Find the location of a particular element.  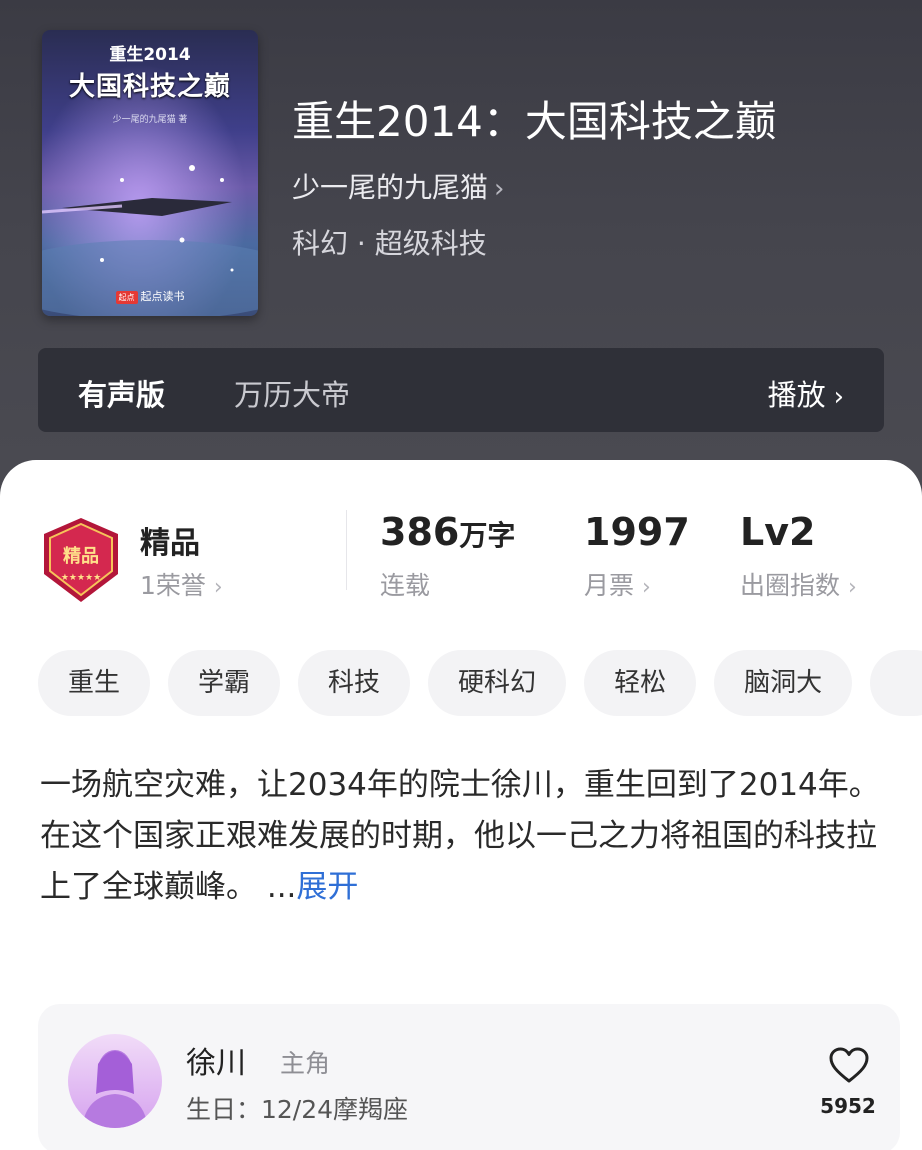

honor-count: 1荣誉 is located at coordinates (173, 585).